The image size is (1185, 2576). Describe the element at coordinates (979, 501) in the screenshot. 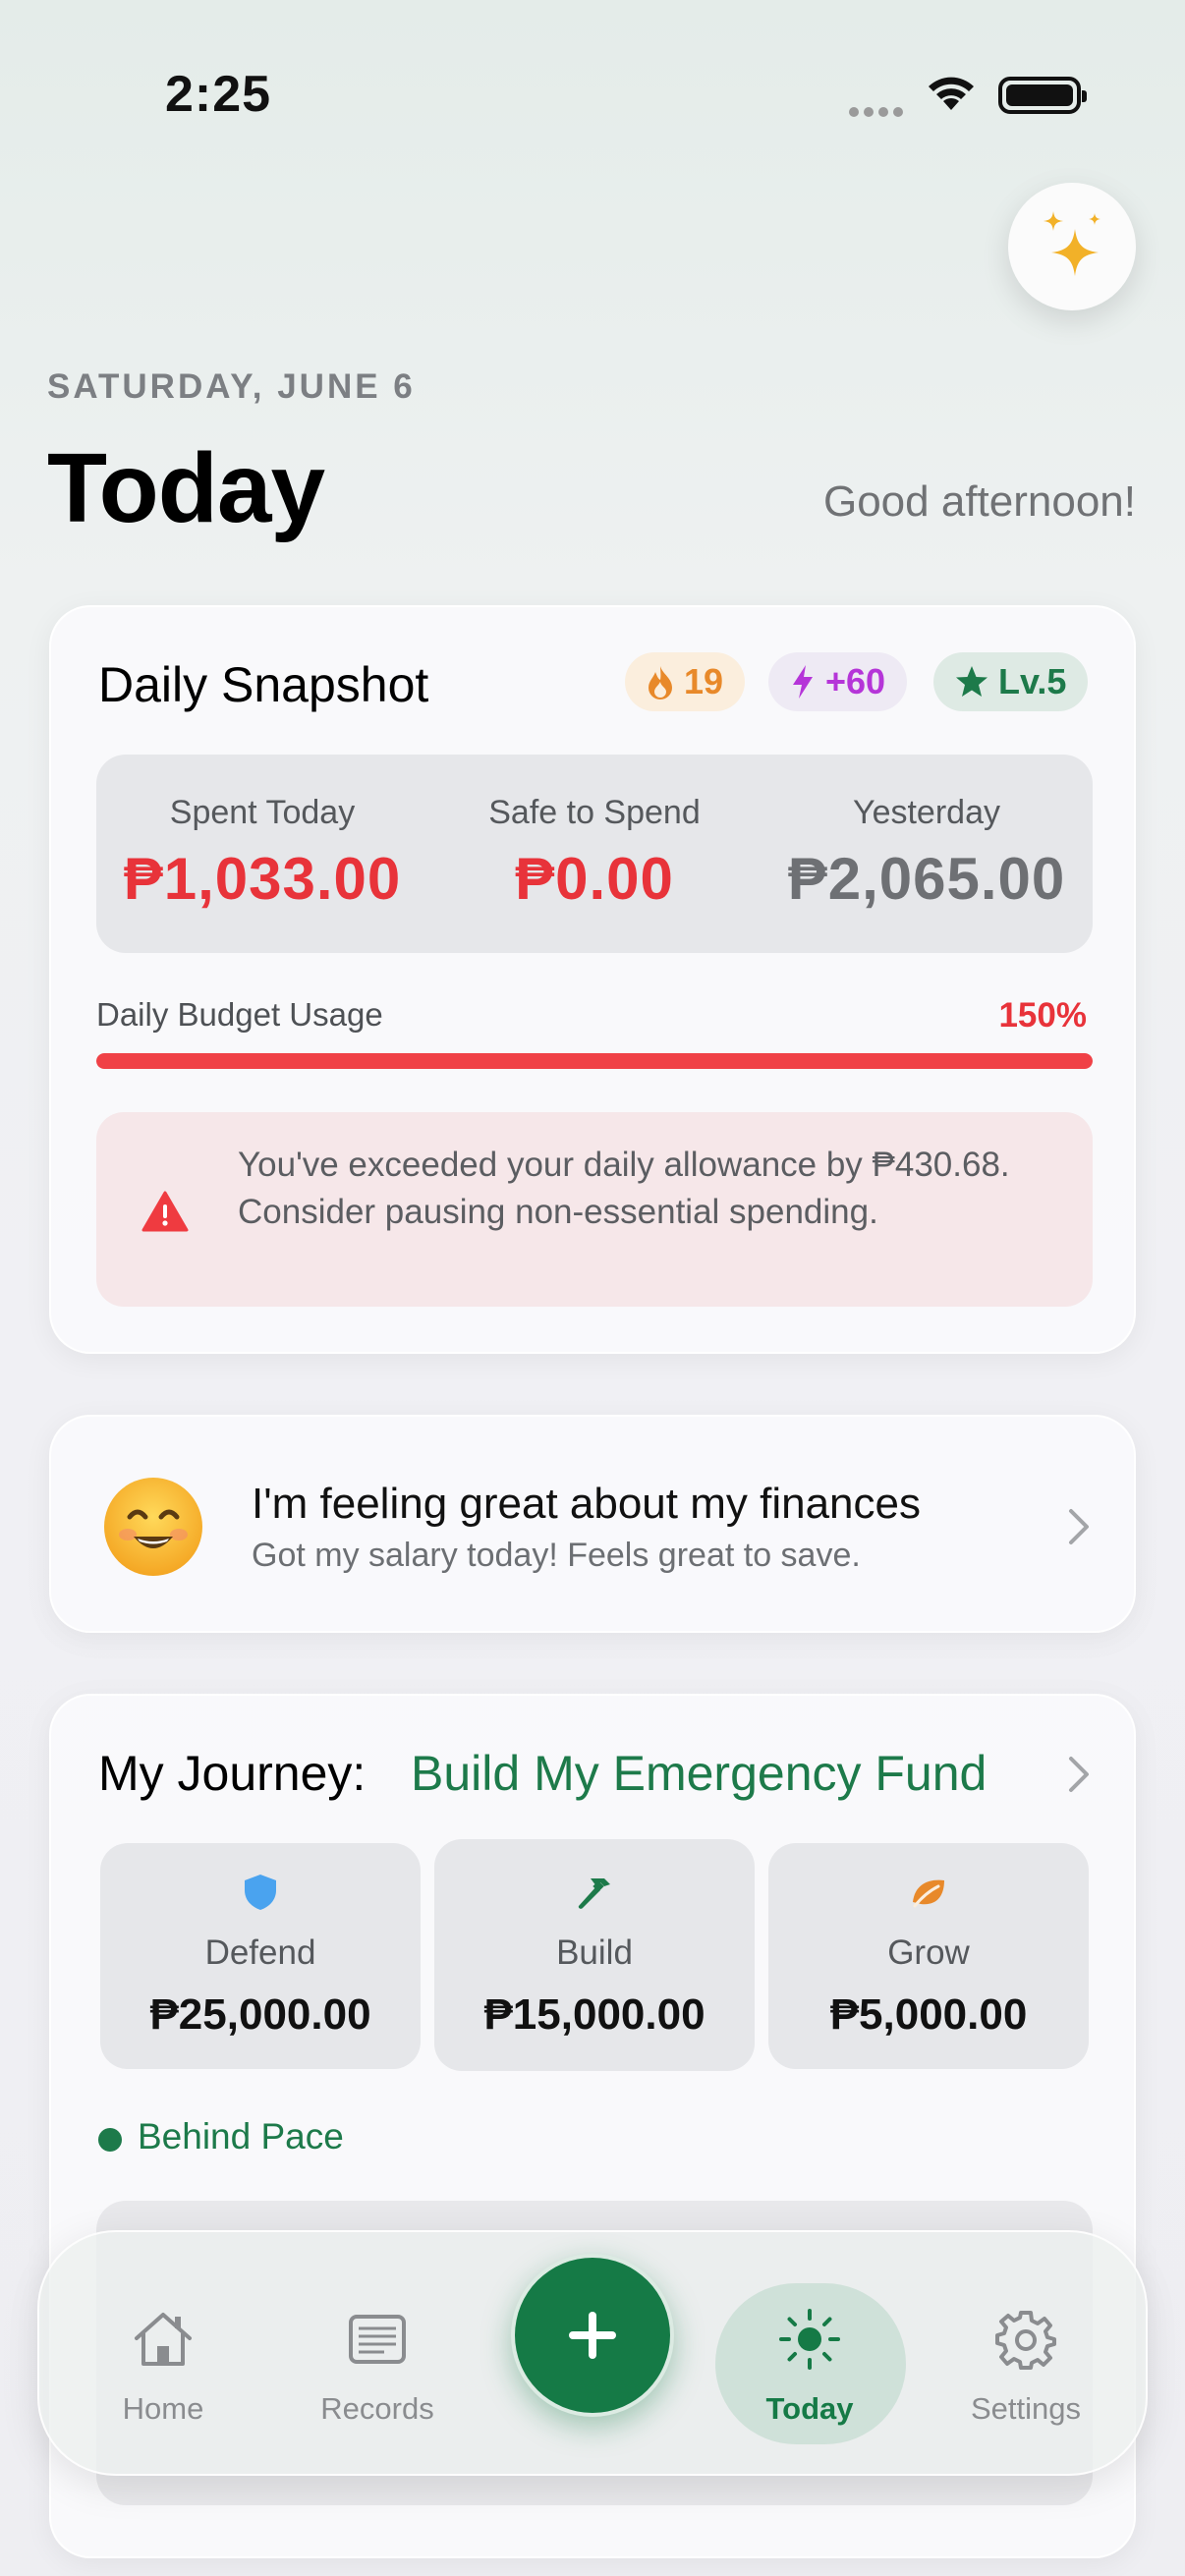

I see `greeting-text: Good afternoon!` at that location.